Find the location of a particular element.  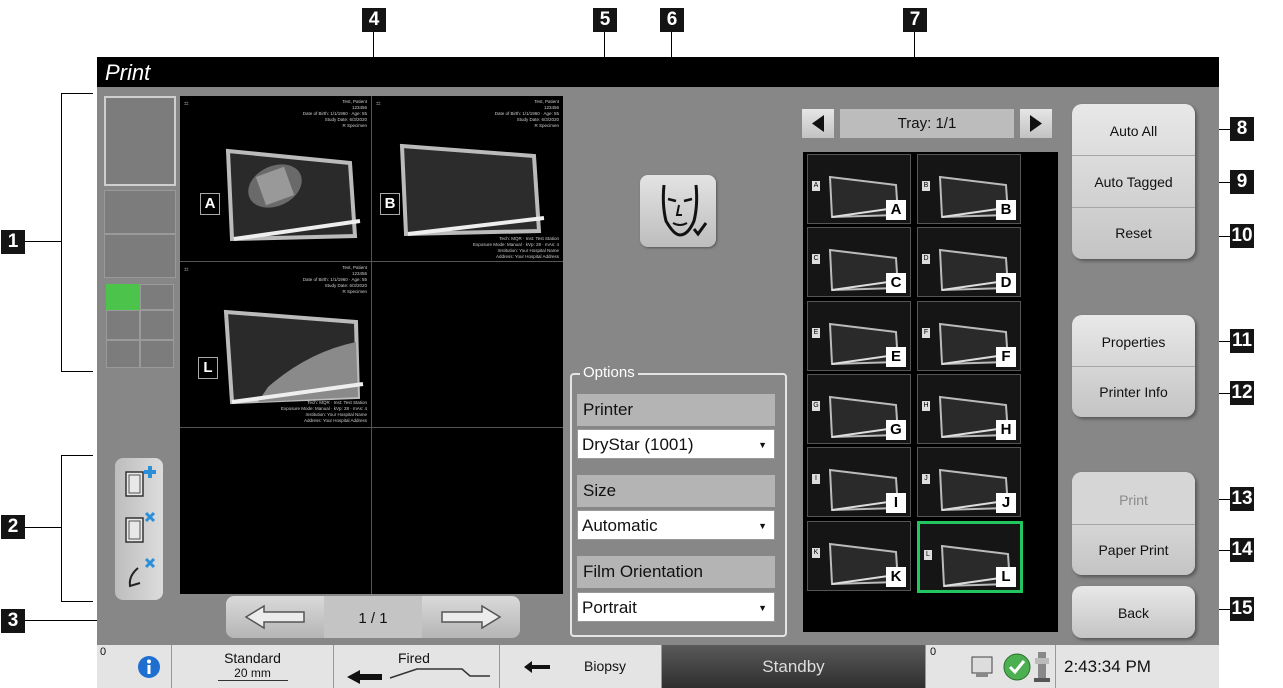

print-button: Print is located at coordinates (1133, 498).